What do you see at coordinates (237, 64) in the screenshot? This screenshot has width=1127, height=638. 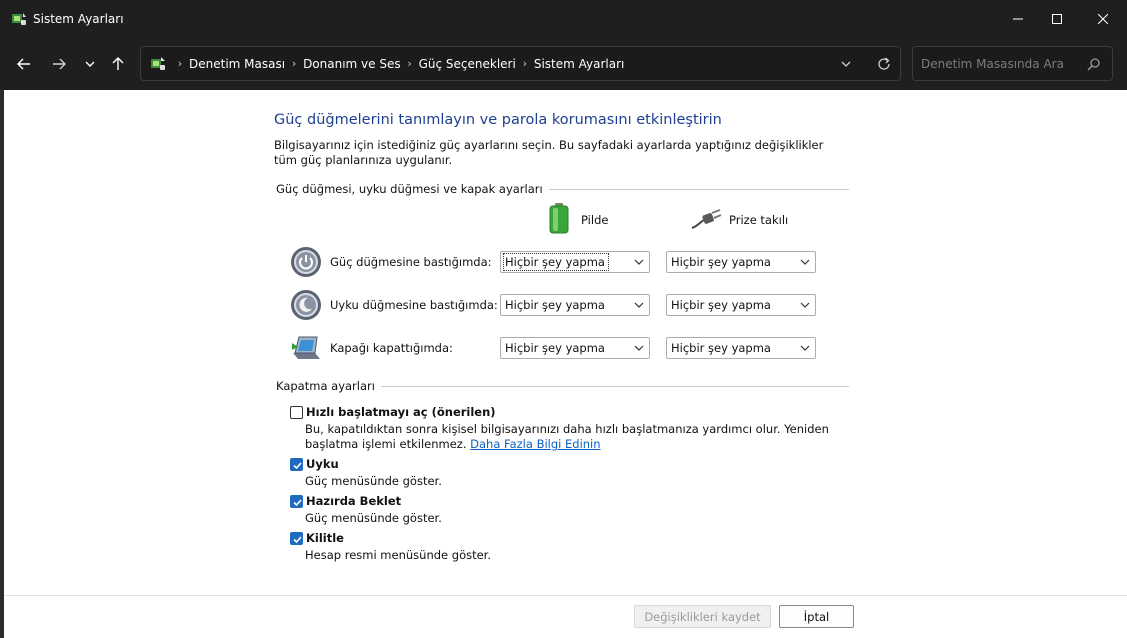 I see `breadcrumb-item-control-panel: Denetim Masası` at bounding box center [237, 64].